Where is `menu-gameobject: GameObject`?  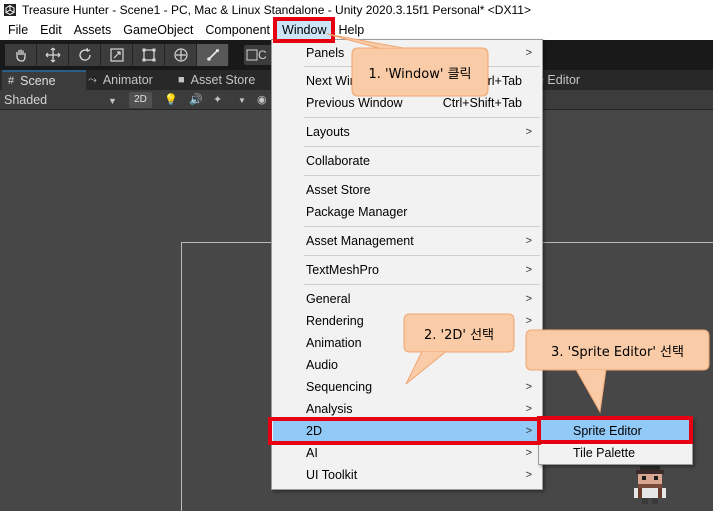
menu-gameobject: GameObject is located at coordinates (158, 30).